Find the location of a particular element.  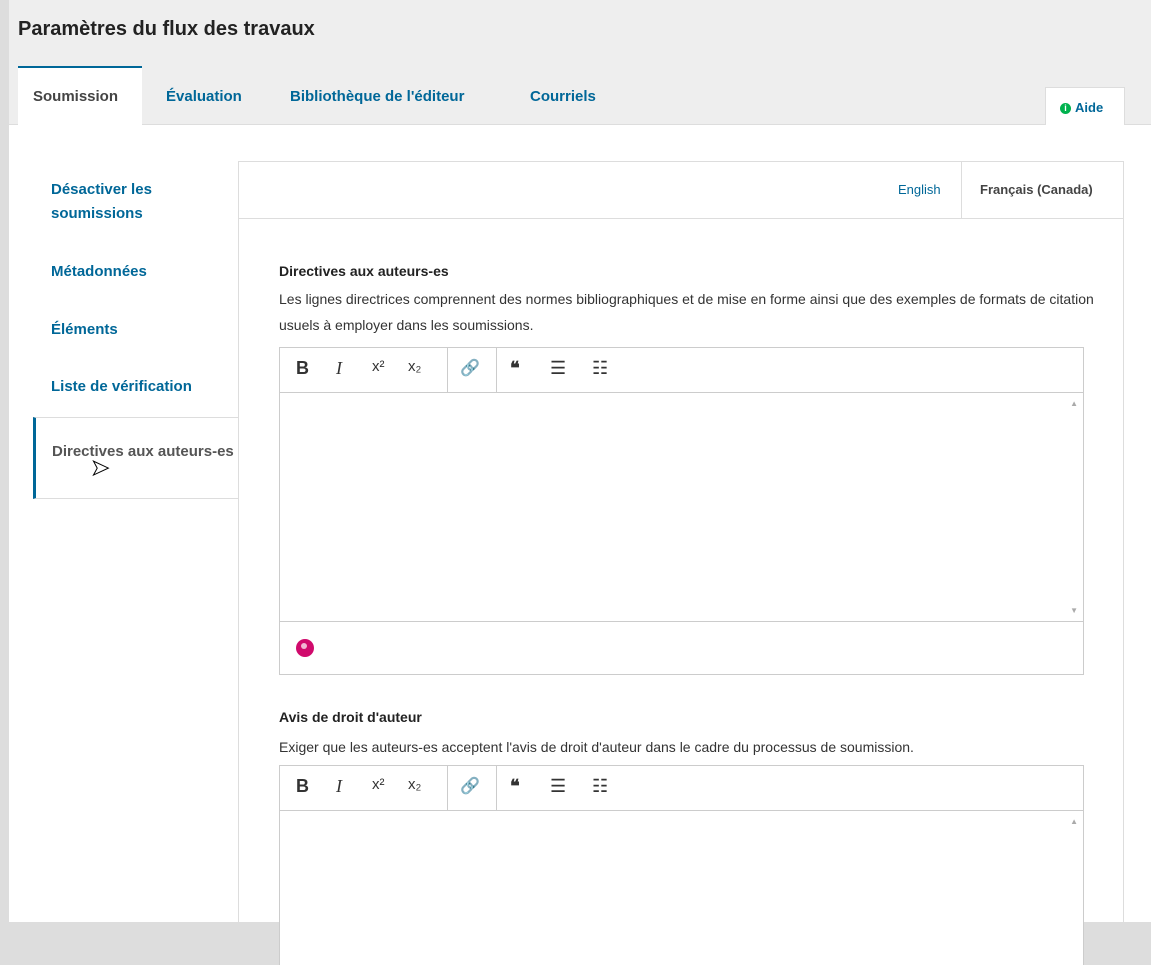

help-label: Aide is located at coordinates (1089, 107).